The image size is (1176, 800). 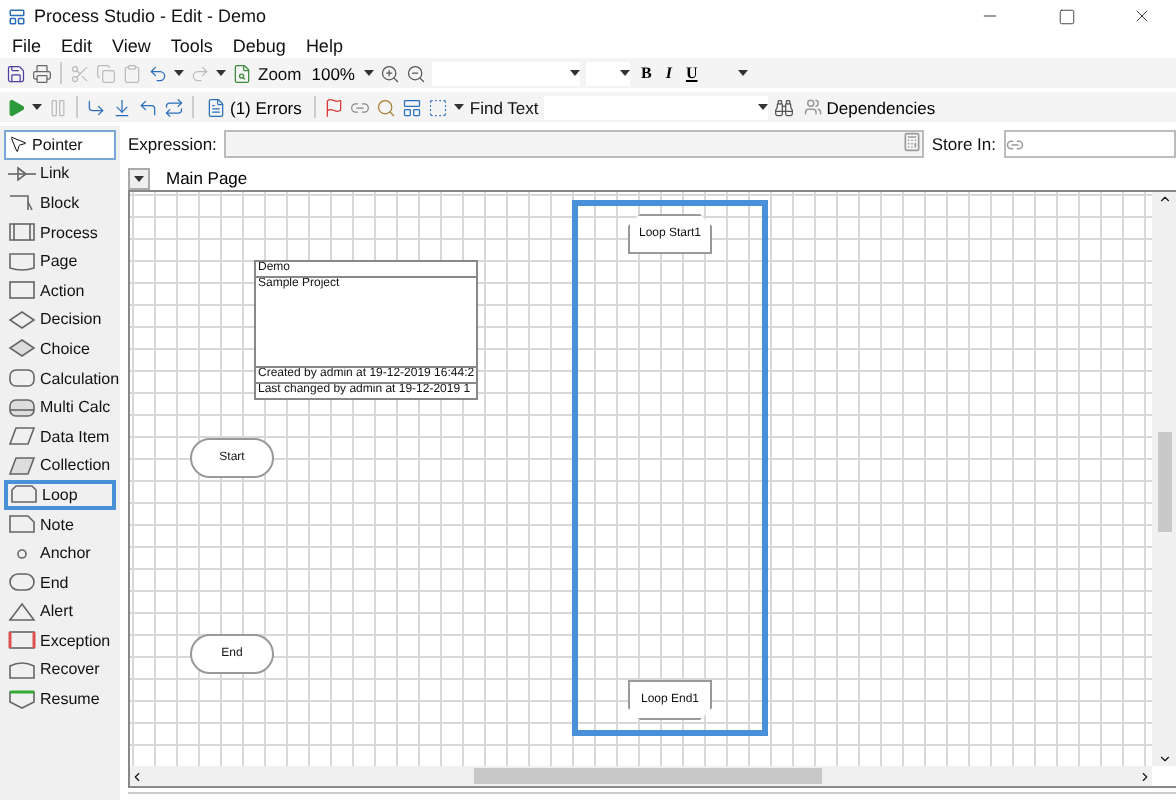 I want to click on recover-icon, so click(x=22, y=669).